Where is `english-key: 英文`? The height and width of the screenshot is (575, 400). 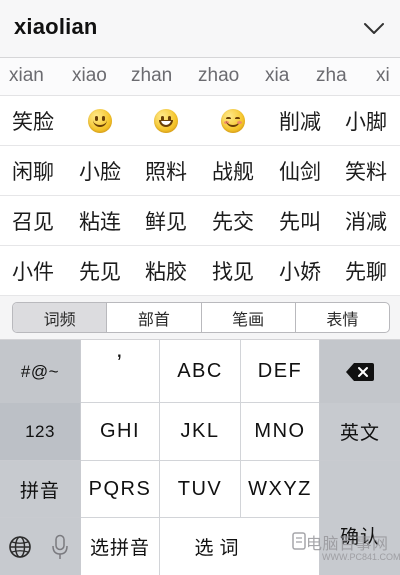 english-key: 英文 is located at coordinates (360, 431).